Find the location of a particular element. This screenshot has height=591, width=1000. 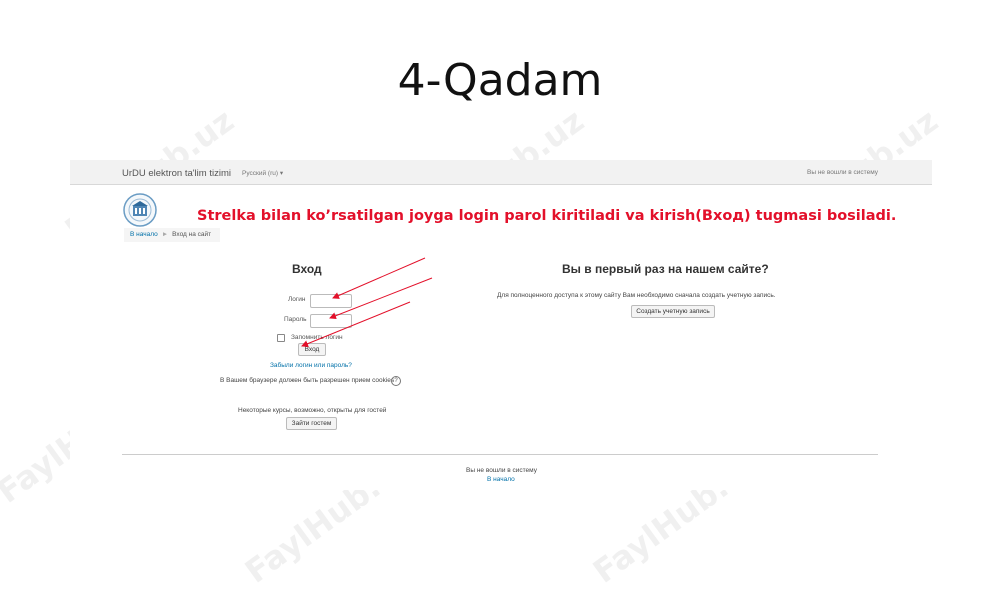

guest-login-button: Зайти гостем is located at coordinates (311, 423).